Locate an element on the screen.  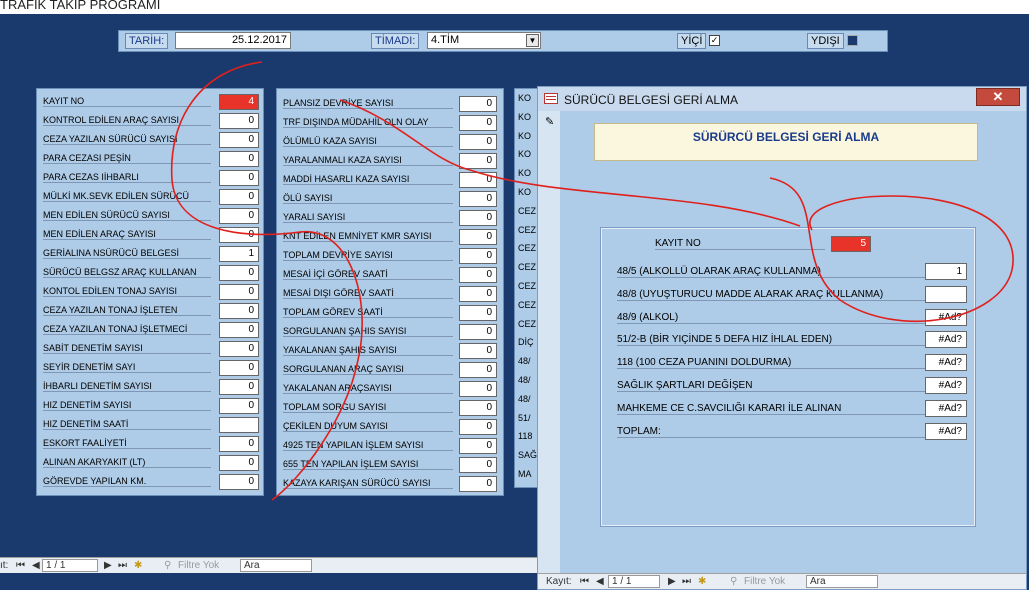
mid-stat-row-label: TOPLAM GÖREV SAATİ is located at coordinates (368, 312).